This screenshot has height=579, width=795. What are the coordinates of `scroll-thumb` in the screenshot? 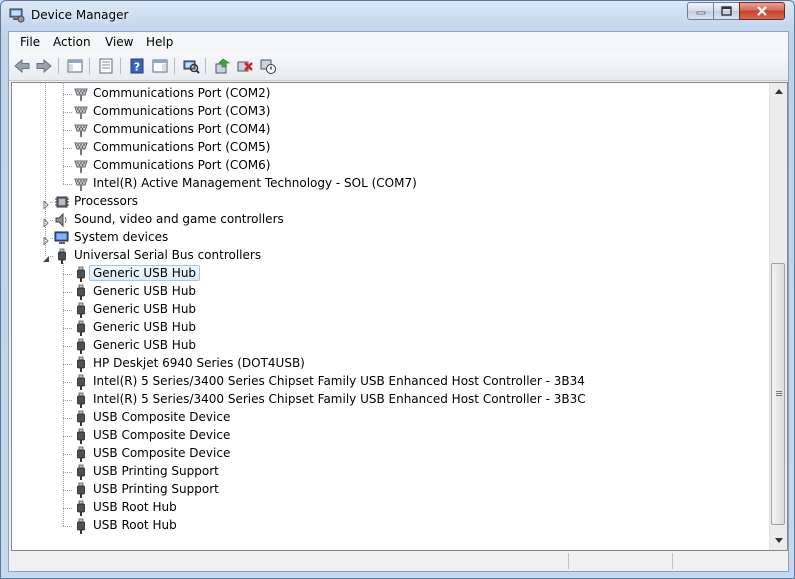 It's located at (778, 394).